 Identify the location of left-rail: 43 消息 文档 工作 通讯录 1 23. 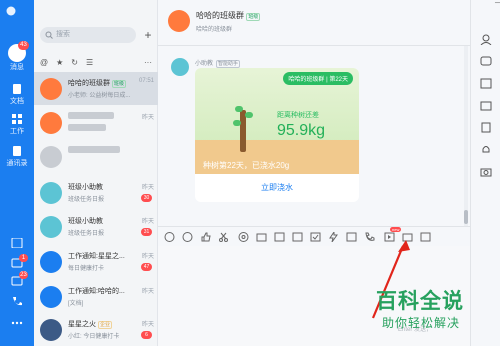
(17, 173).